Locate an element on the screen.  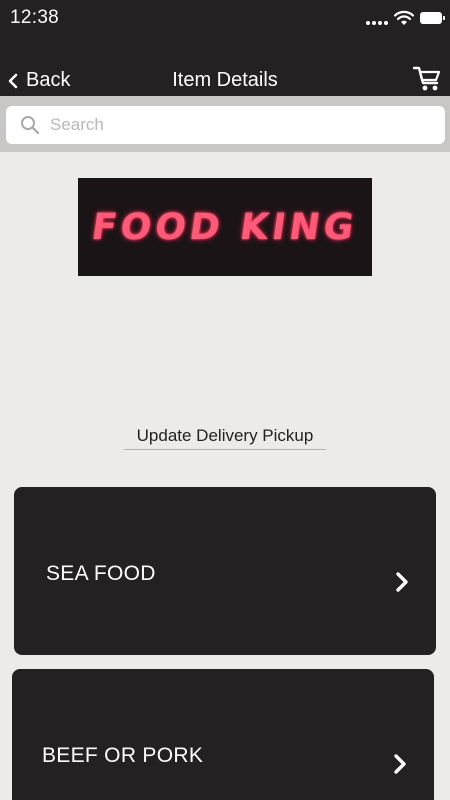
back-button: Back is located at coordinates (39, 80).